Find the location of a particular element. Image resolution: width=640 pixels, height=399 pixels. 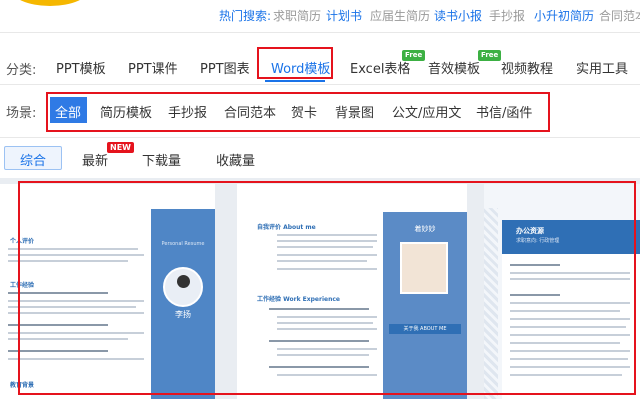

category-item-video-tutorial: 视频教程 is located at coordinates (527, 67).